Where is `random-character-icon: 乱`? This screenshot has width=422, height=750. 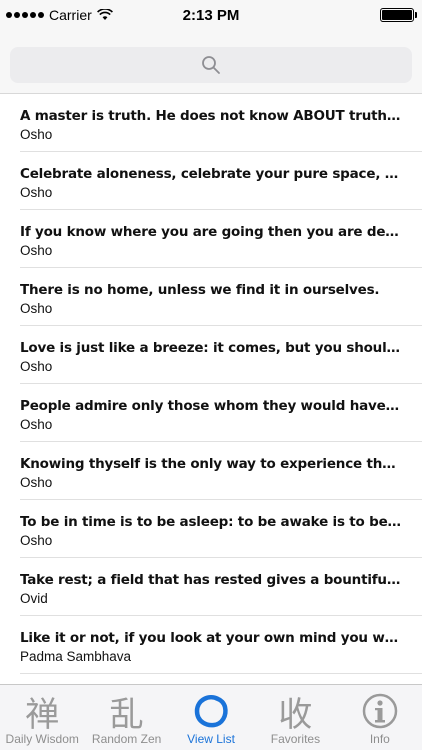
random-character-icon: 乱 is located at coordinates (126, 714).